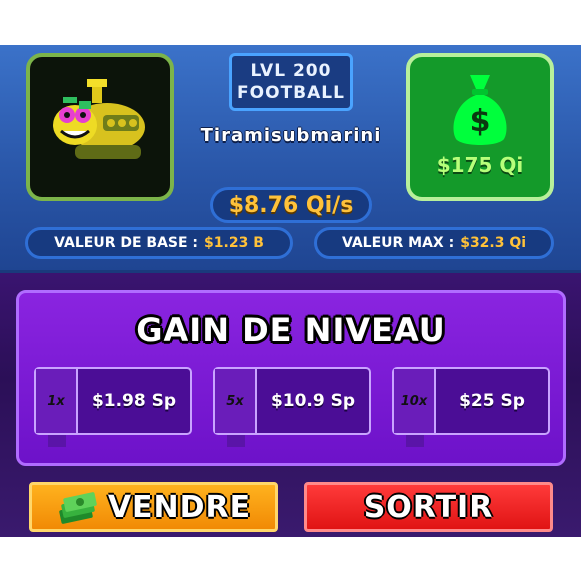 This screenshot has width=581, height=581. What do you see at coordinates (415, 401) in the screenshot?
I see `multiplier-label: 10x` at bounding box center [415, 401].